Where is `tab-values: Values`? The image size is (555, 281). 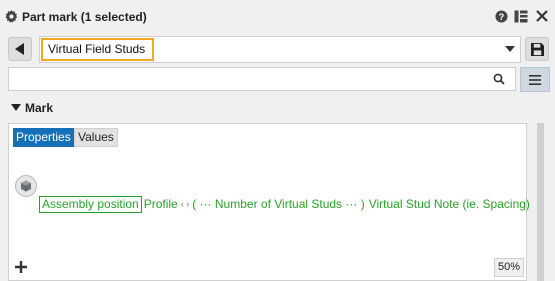
tab-values: Values is located at coordinates (96, 137).